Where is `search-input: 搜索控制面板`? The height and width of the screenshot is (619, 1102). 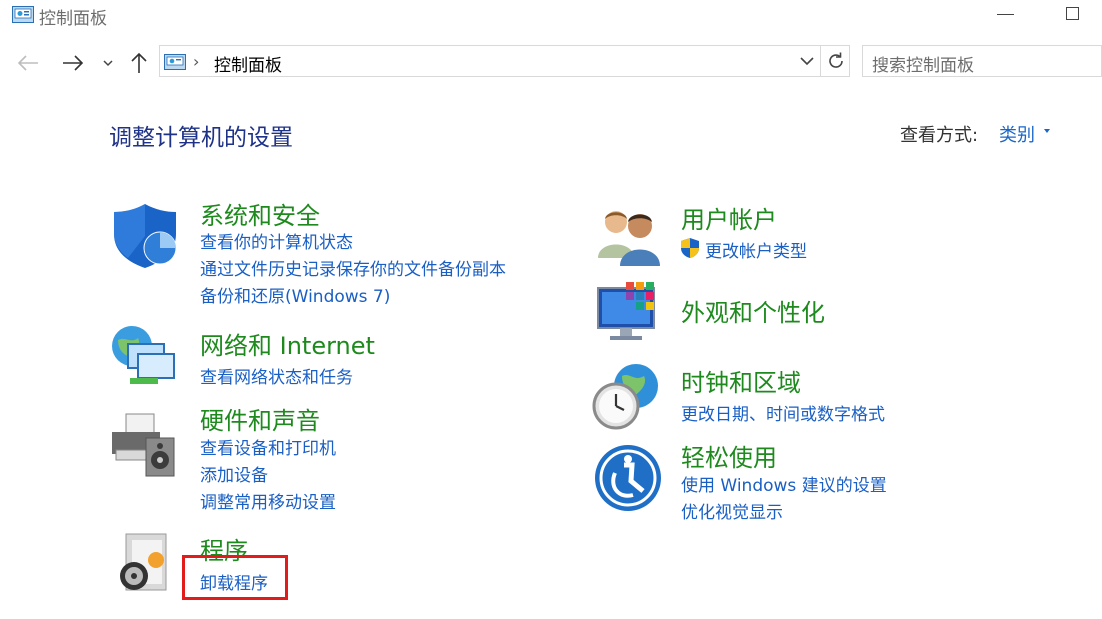 search-input: 搜索控制面板 is located at coordinates (923, 63).